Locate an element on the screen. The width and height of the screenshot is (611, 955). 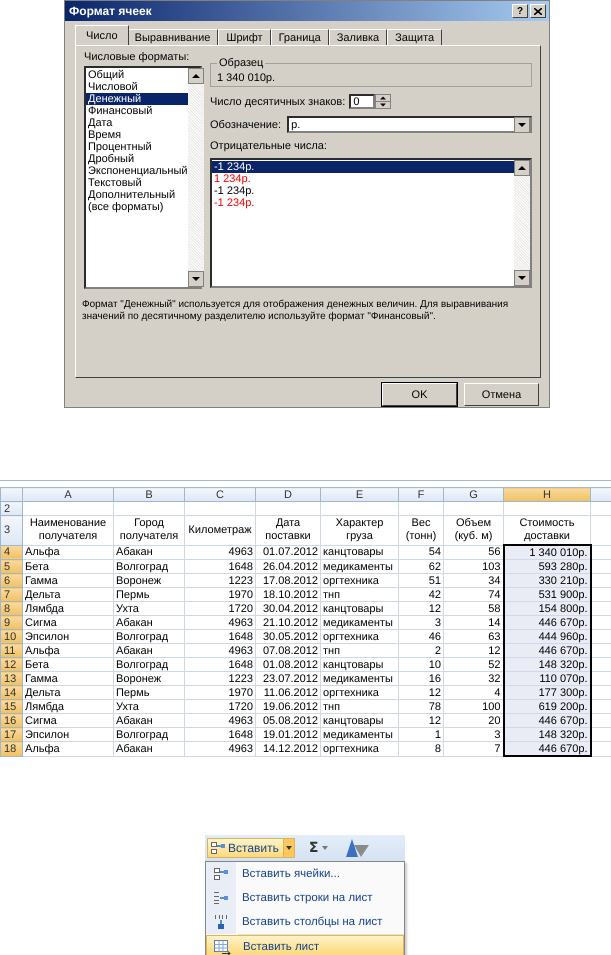
list-item: 1 234р. is located at coordinates (363, 179).